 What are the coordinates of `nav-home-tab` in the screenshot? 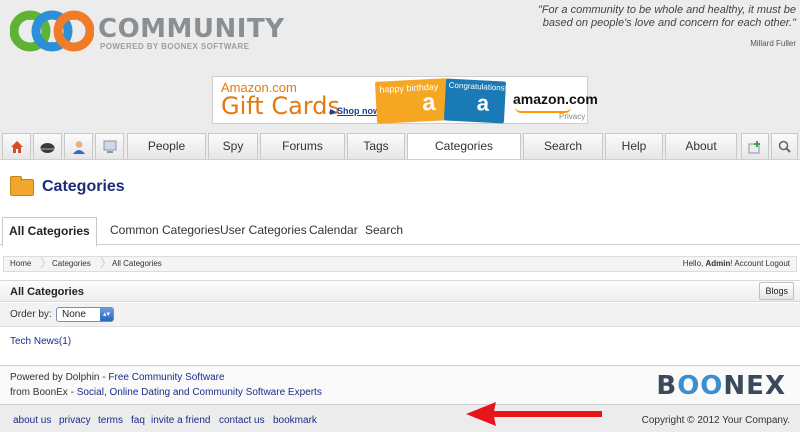 It's located at (16, 146).